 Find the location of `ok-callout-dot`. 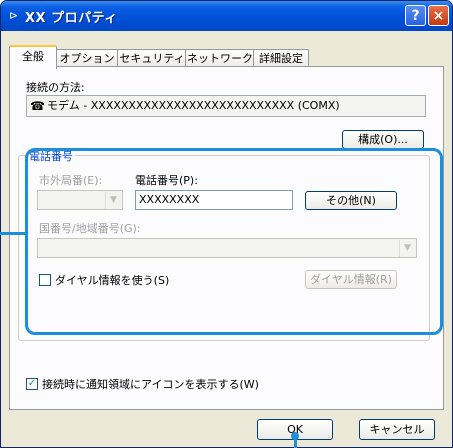

ok-callout-dot is located at coordinates (295, 436).